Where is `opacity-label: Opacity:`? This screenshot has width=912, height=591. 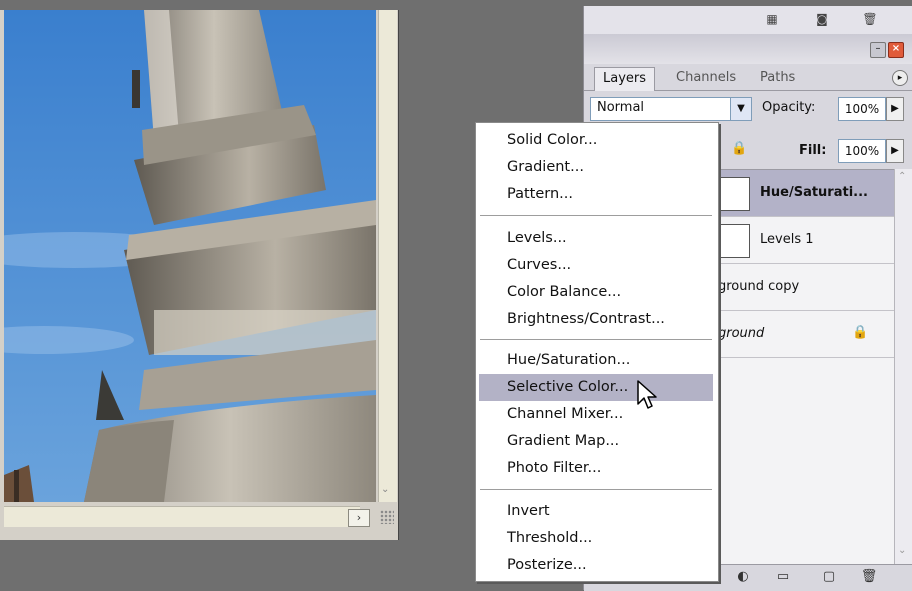
opacity-label: Opacity: is located at coordinates (789, 107).